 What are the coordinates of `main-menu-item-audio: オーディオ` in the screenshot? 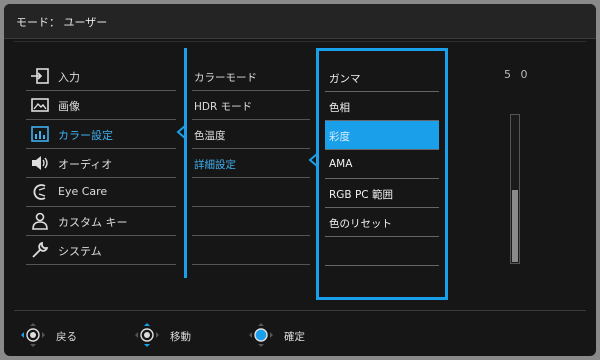 It's located at (101, 163).